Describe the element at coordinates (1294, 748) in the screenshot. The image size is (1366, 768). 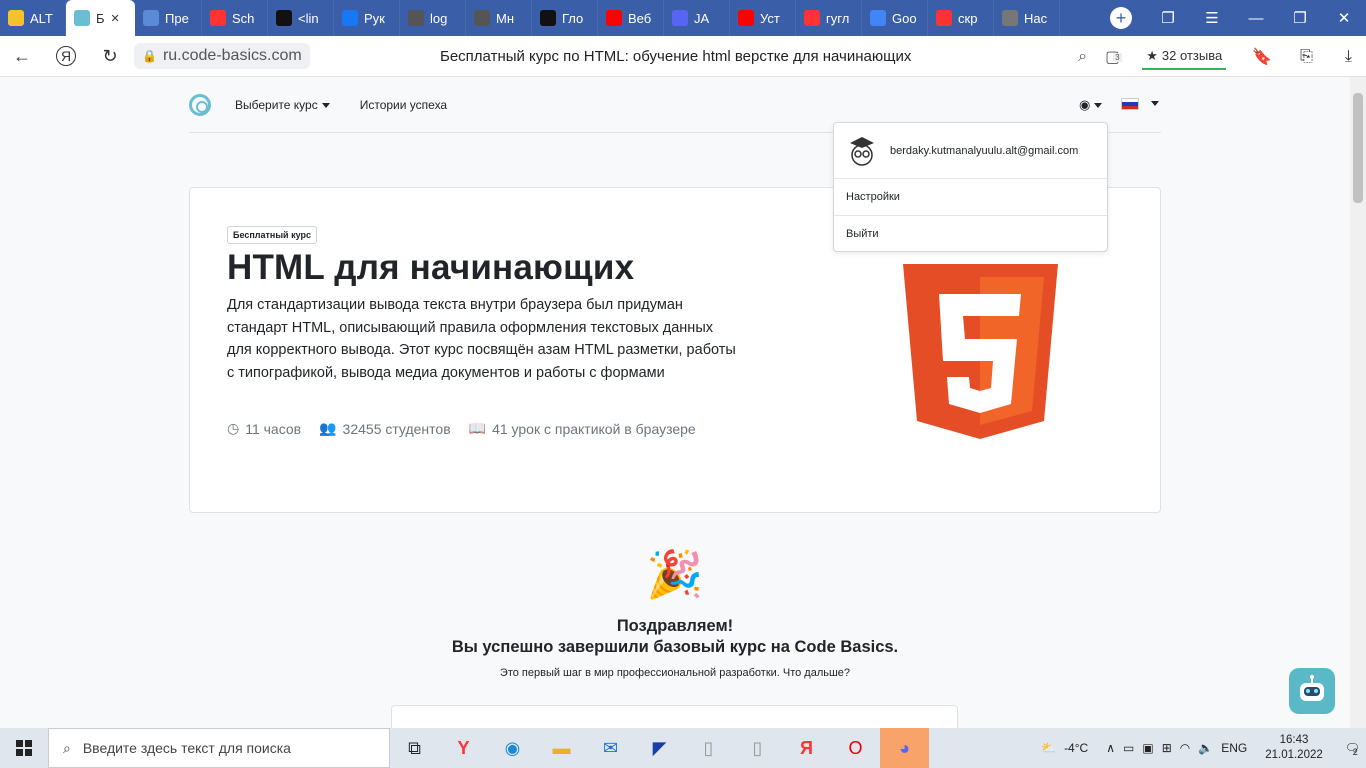
I see `clock: 16:43 21.01.2022` at that location.